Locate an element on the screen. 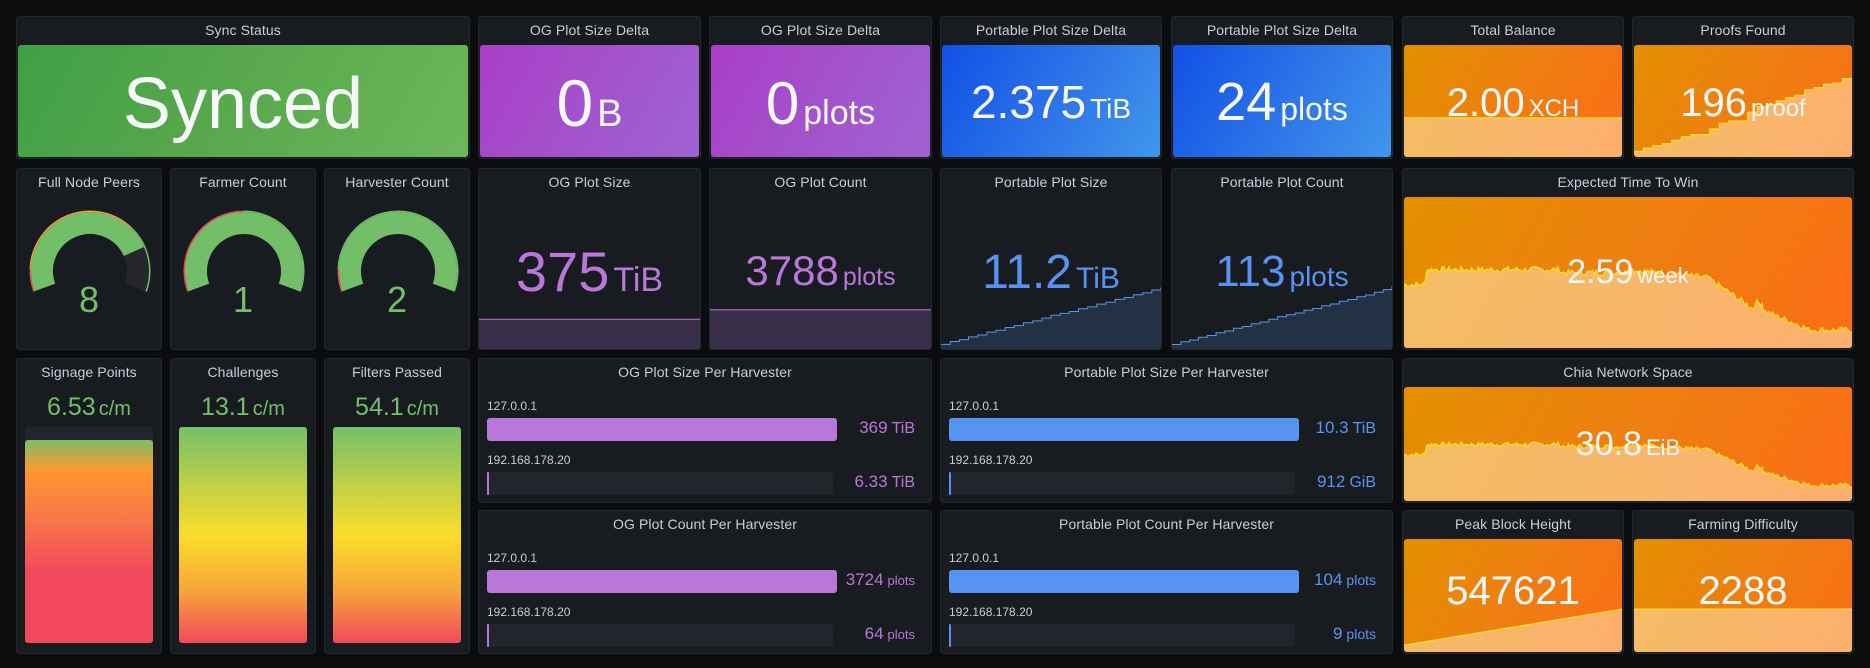  panel-farmer-count: Farmer Count 1 is located at coordinates (243, 259).